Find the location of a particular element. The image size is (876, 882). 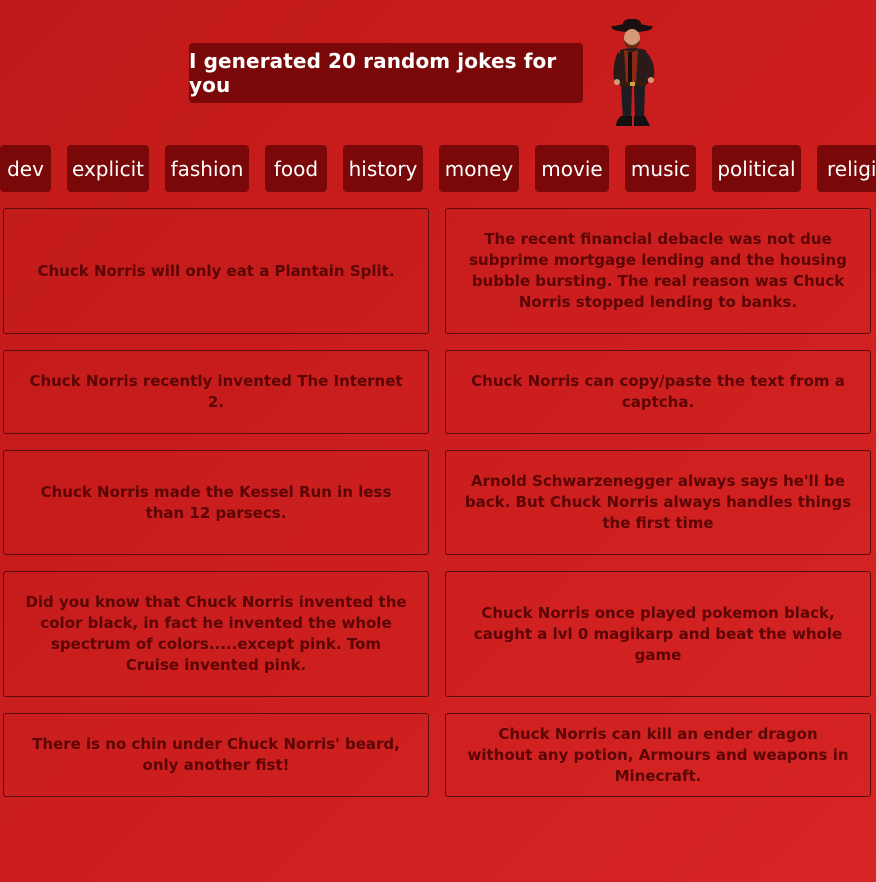

category-dev-button: dev is located at coordinates (25, 168).